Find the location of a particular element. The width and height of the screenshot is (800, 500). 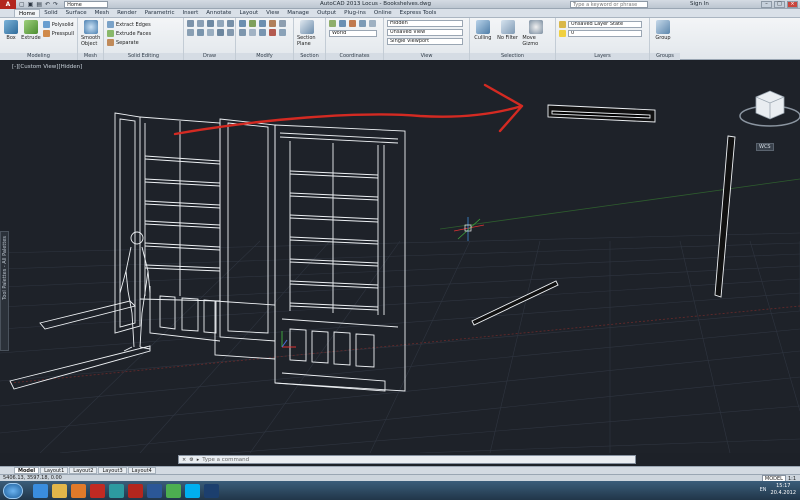

ucs-world-icon is located at coordinates (342, 23).